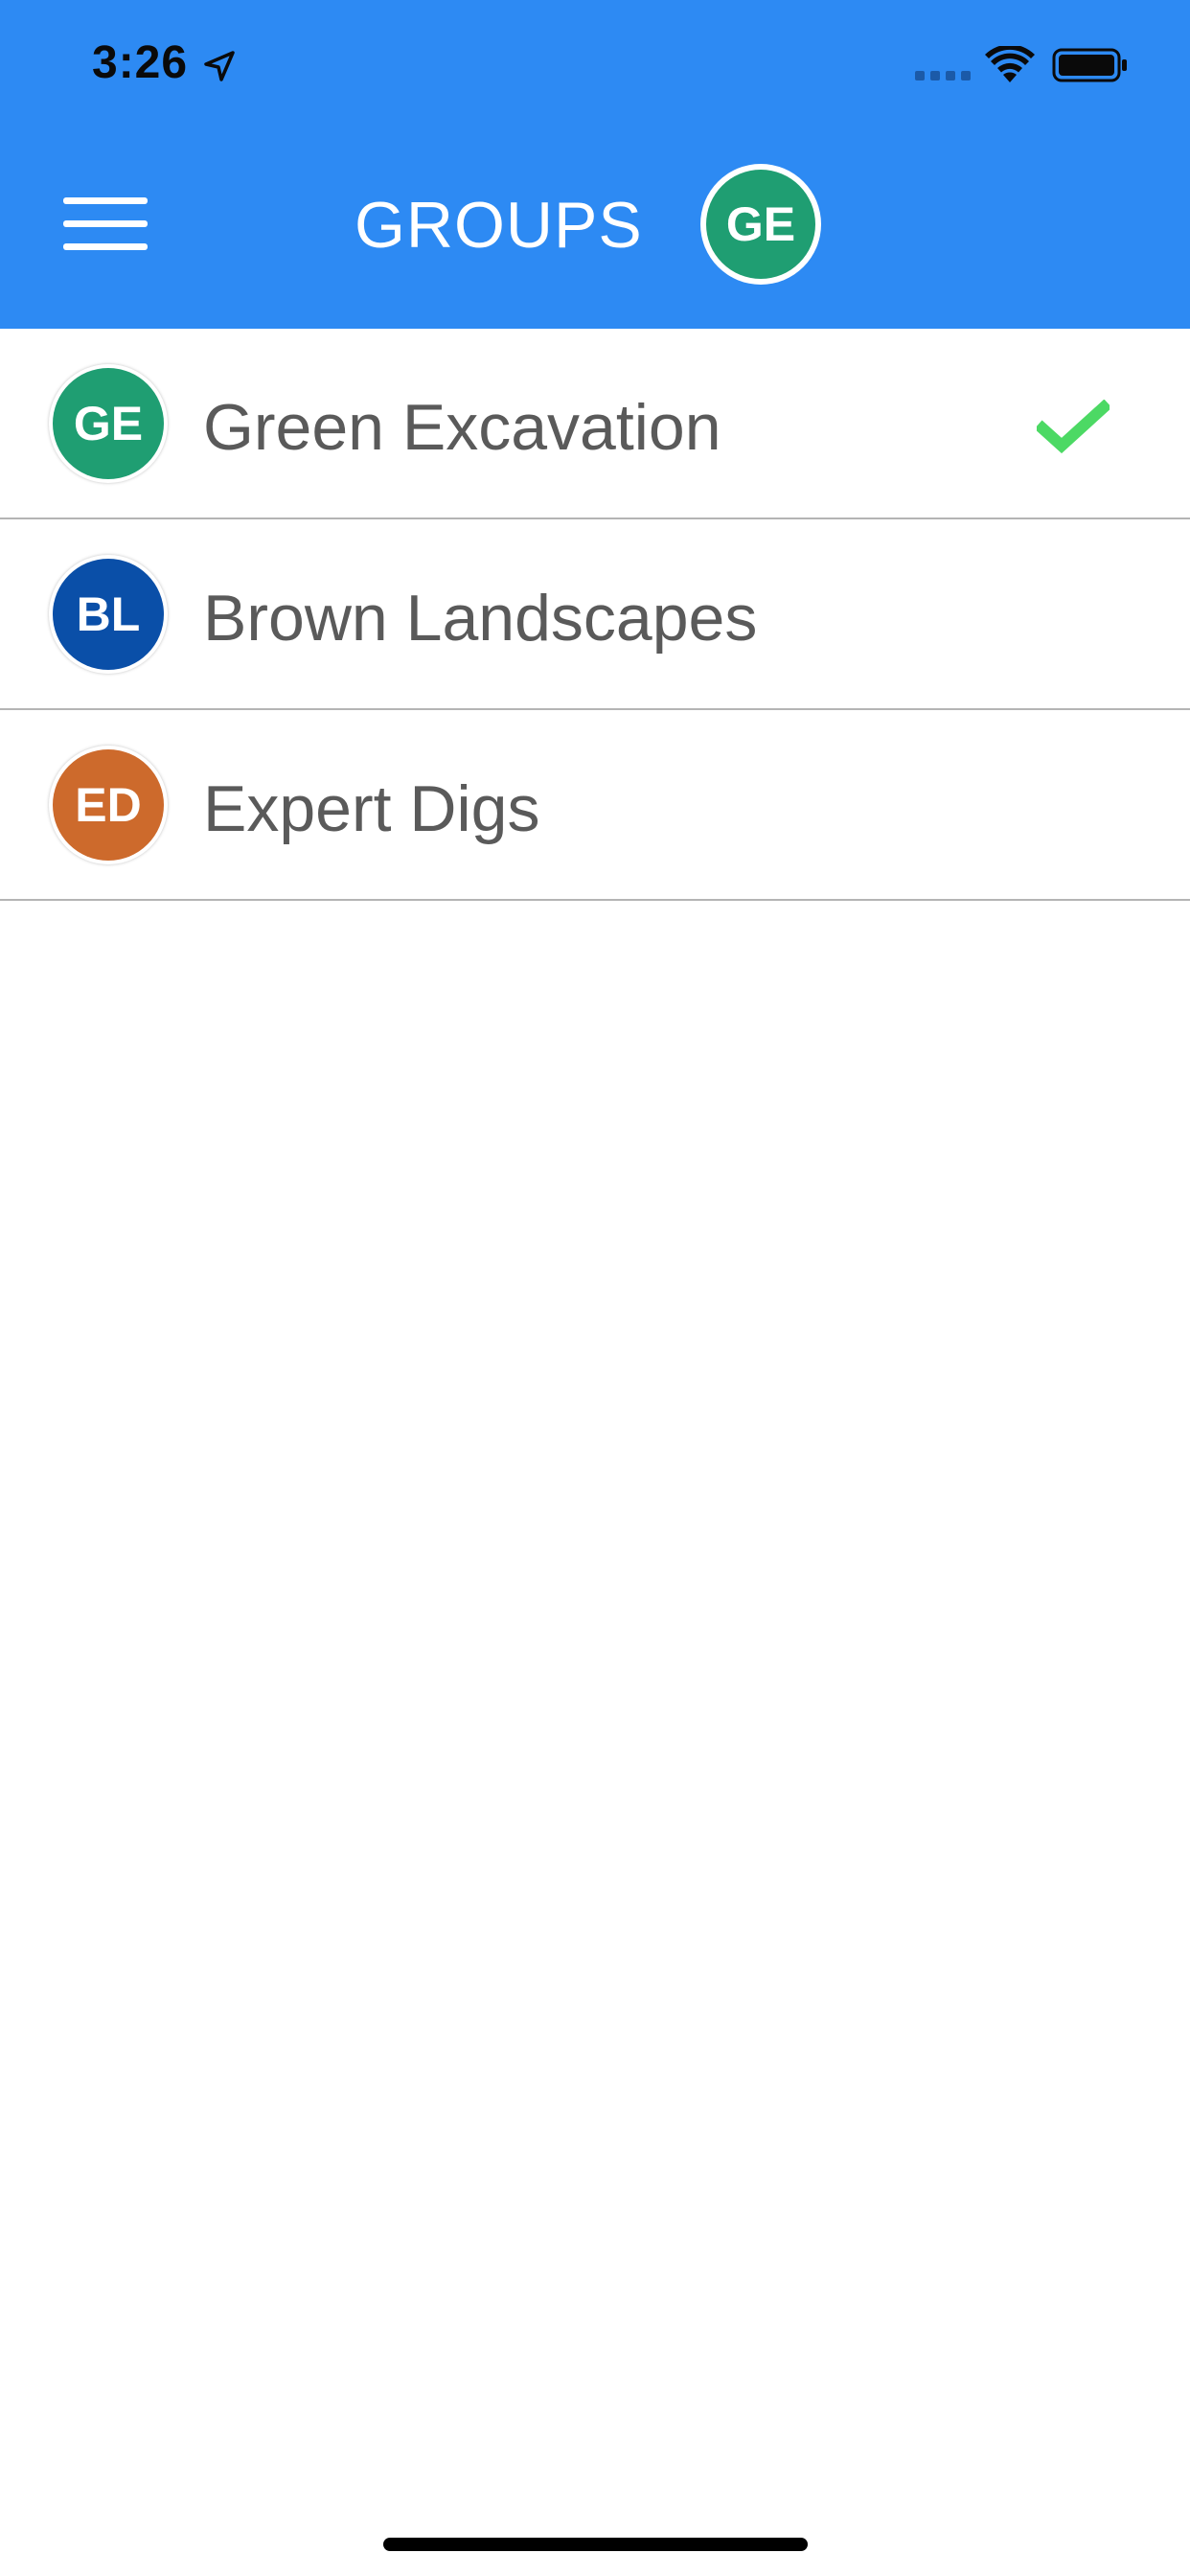 The image size is (1190, 2576). I want to click on current-group-initials: GE, so click(761, 224).